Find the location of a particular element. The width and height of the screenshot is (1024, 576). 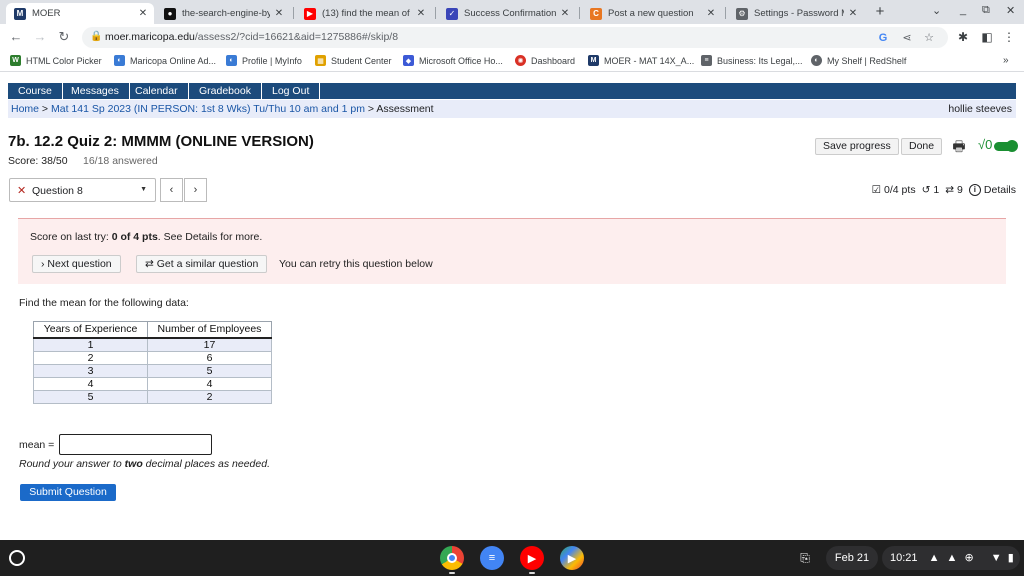

wifi-icon: ▼ is located at coordinates (996, 558).